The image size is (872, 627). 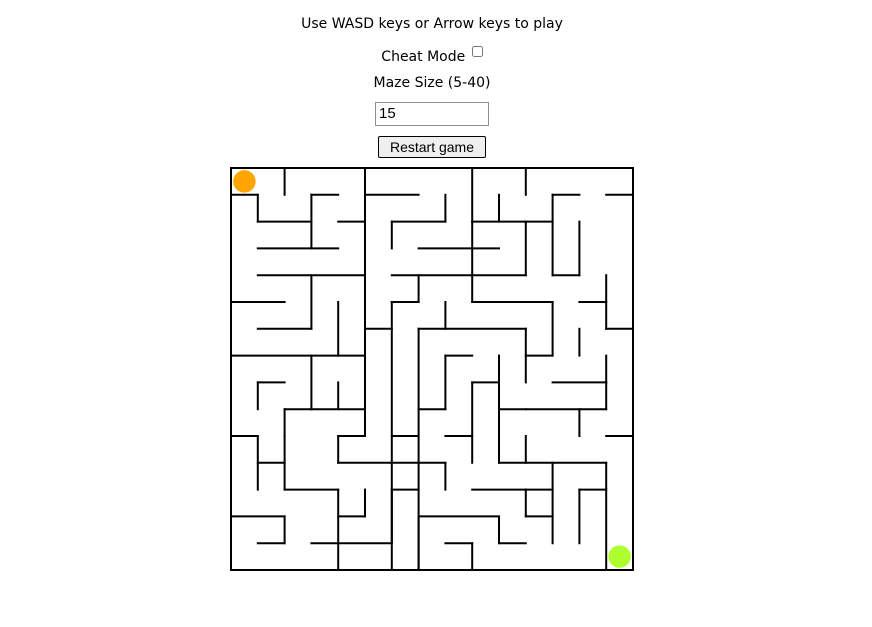 What do you see at coordinates (432, 83) in the screenshot?
I see `maze-size-label: Maze Size (5-40)` at bounding box center [432, 83].